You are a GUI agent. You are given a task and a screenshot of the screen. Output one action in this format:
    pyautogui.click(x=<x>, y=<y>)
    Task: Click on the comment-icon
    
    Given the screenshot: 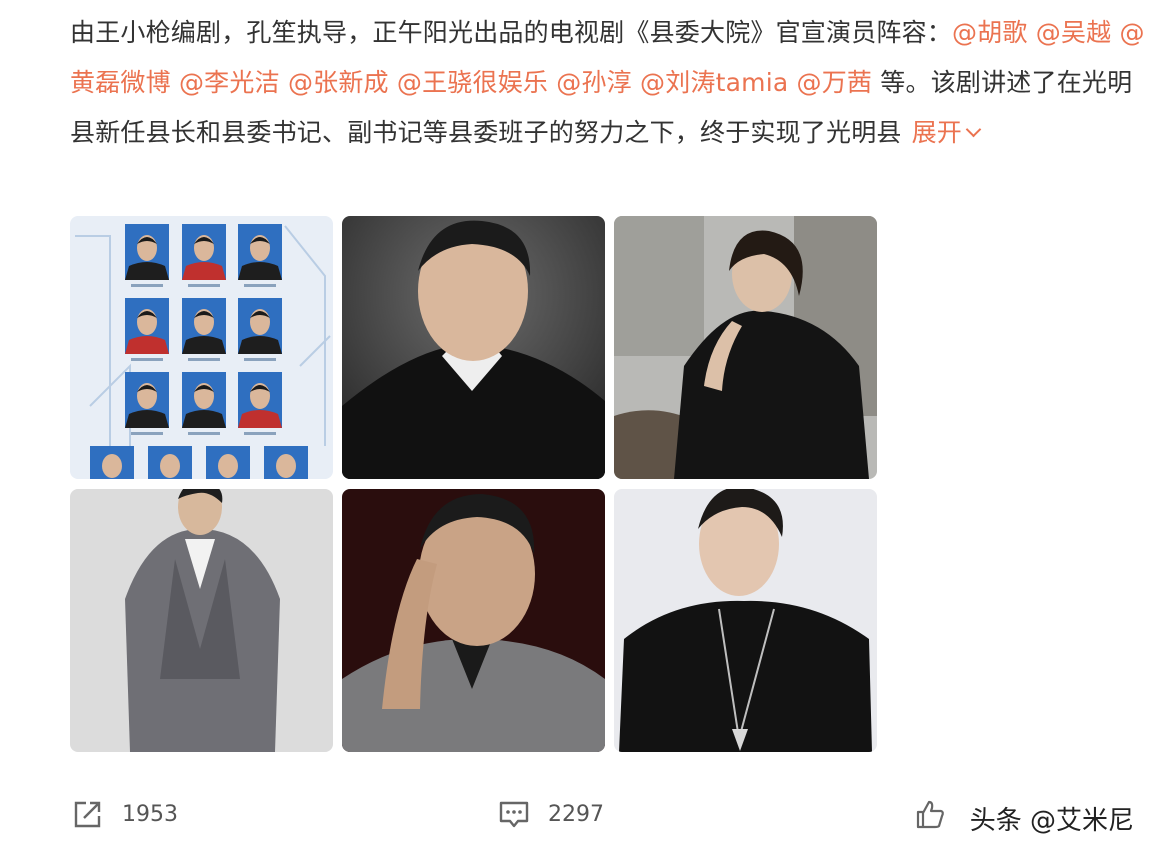 What is the action you would take?
    pyautogui.click(x=514, y=814)
    